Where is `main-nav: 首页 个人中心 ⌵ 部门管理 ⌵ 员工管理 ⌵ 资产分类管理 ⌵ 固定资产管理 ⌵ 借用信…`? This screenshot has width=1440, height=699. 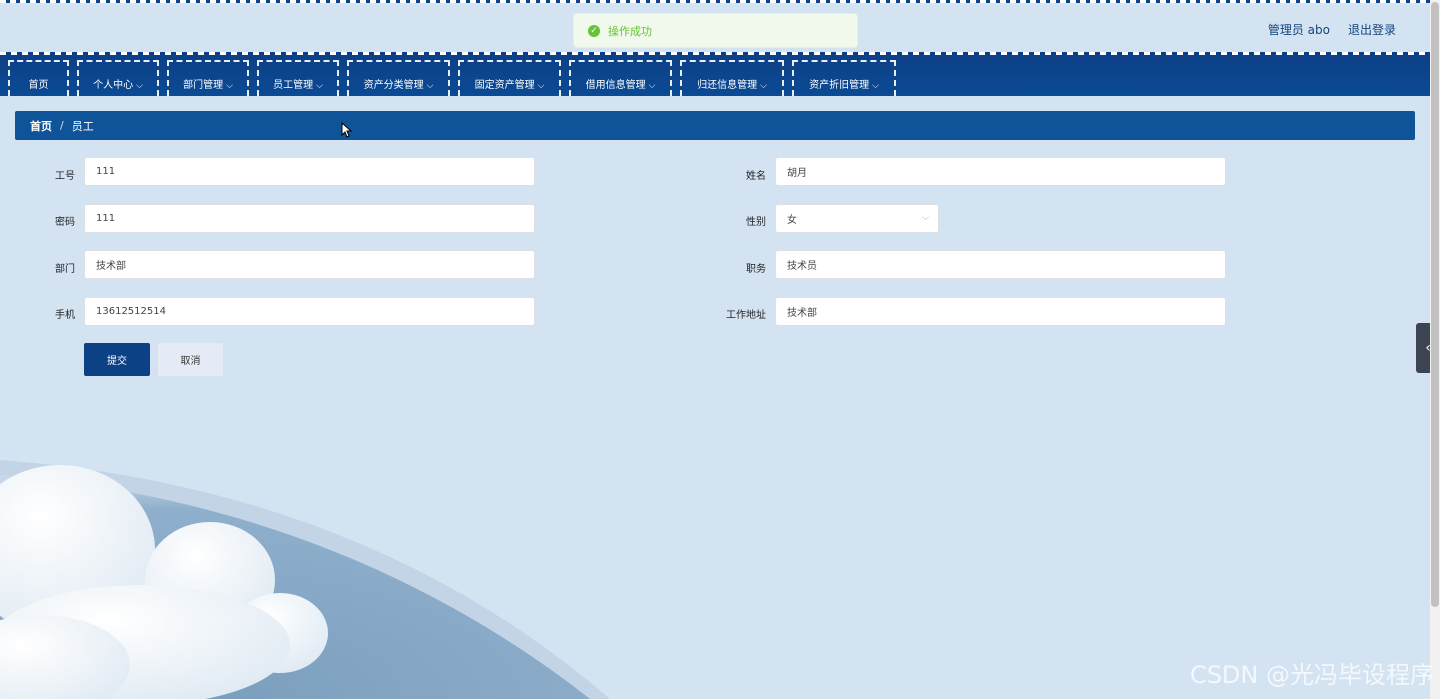
main-nav: 首页 个人中心 ⌵ 部门管理 ⌵ 员工管理 ⌵ 资产分类管理 ⌵ 固定资产管理 ⌵ 借用信… is located at coordinates (715, 74).